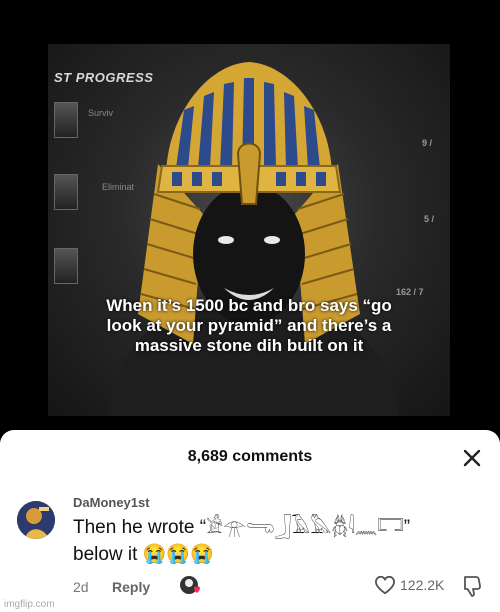 Image resolution: width=500 pixels, height=612 pixels. I want to click on like-count: 122.2K, so click(422, 585).